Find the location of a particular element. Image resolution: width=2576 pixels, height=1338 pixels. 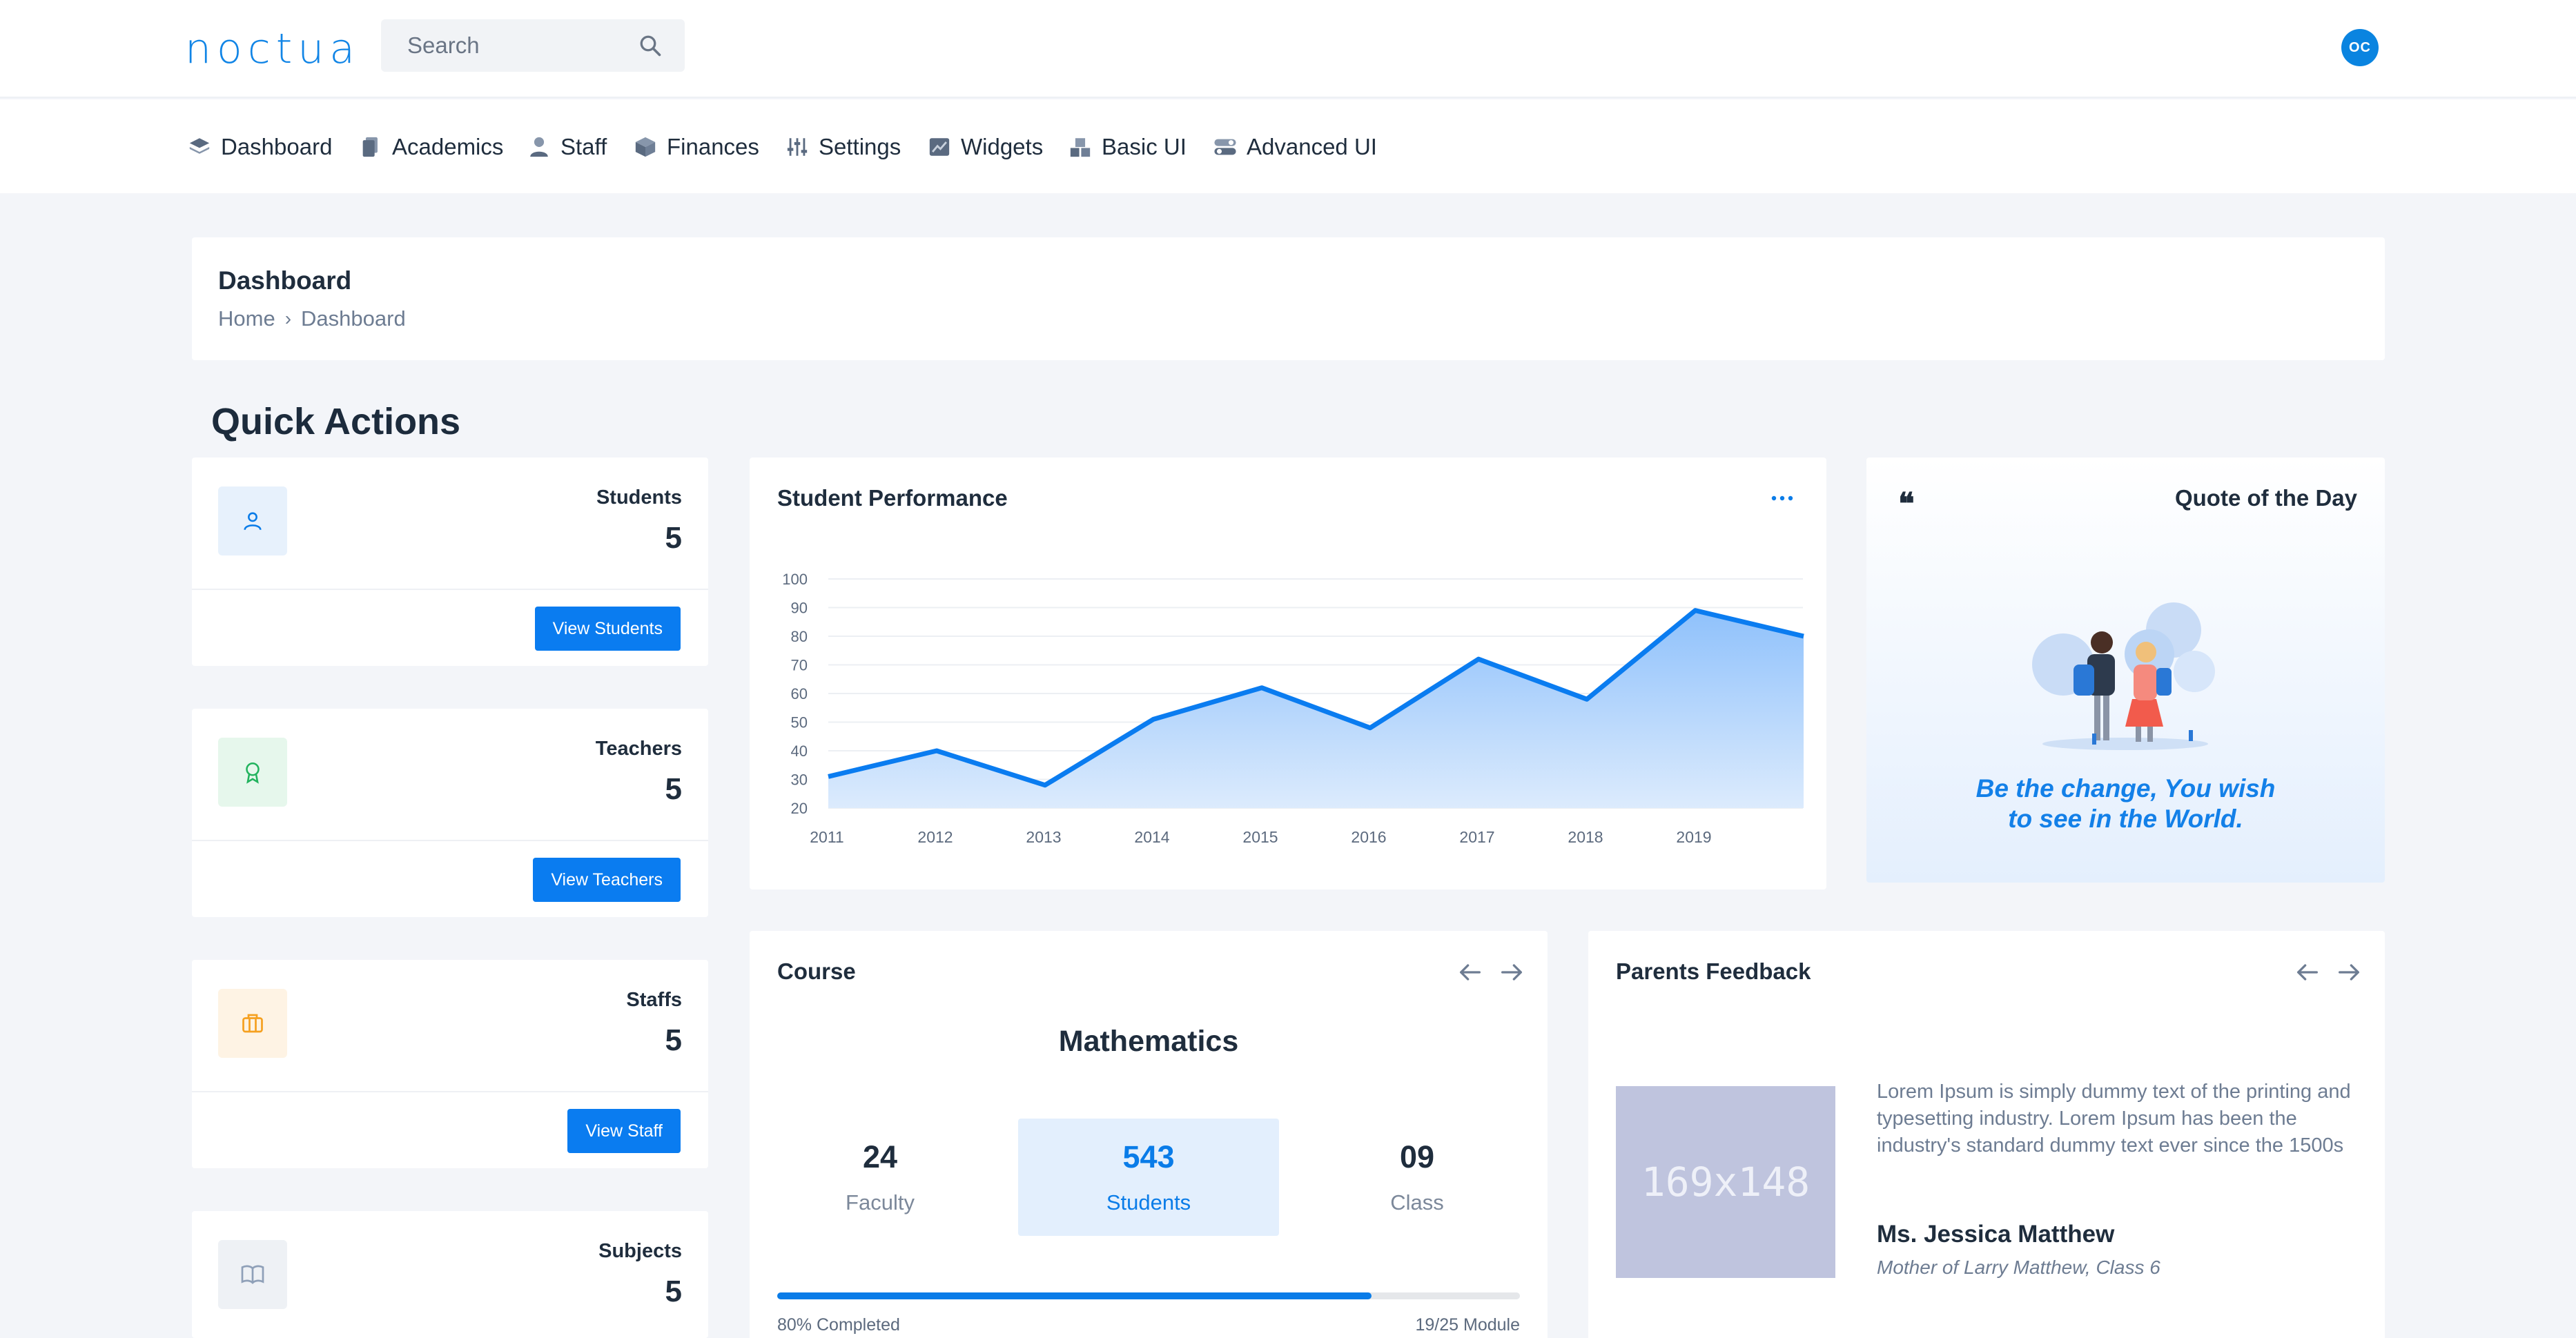

nav-label: Widgets is located at coordinates (1002, 146).